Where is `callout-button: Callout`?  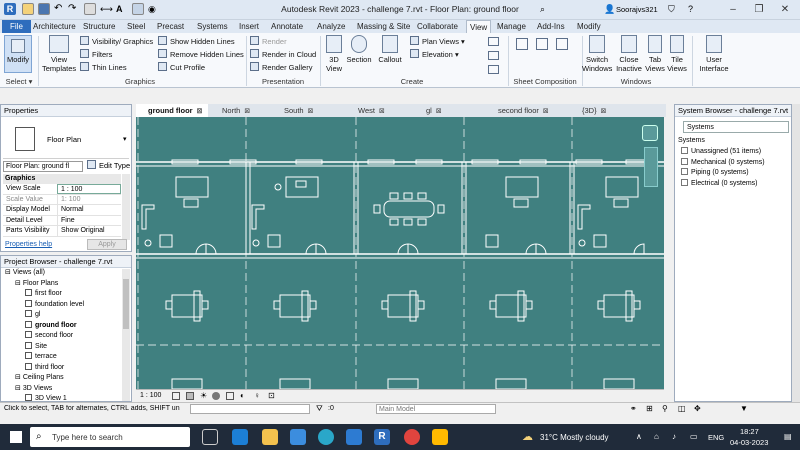
callout-button: Callout is located at coordinates (390, 49).